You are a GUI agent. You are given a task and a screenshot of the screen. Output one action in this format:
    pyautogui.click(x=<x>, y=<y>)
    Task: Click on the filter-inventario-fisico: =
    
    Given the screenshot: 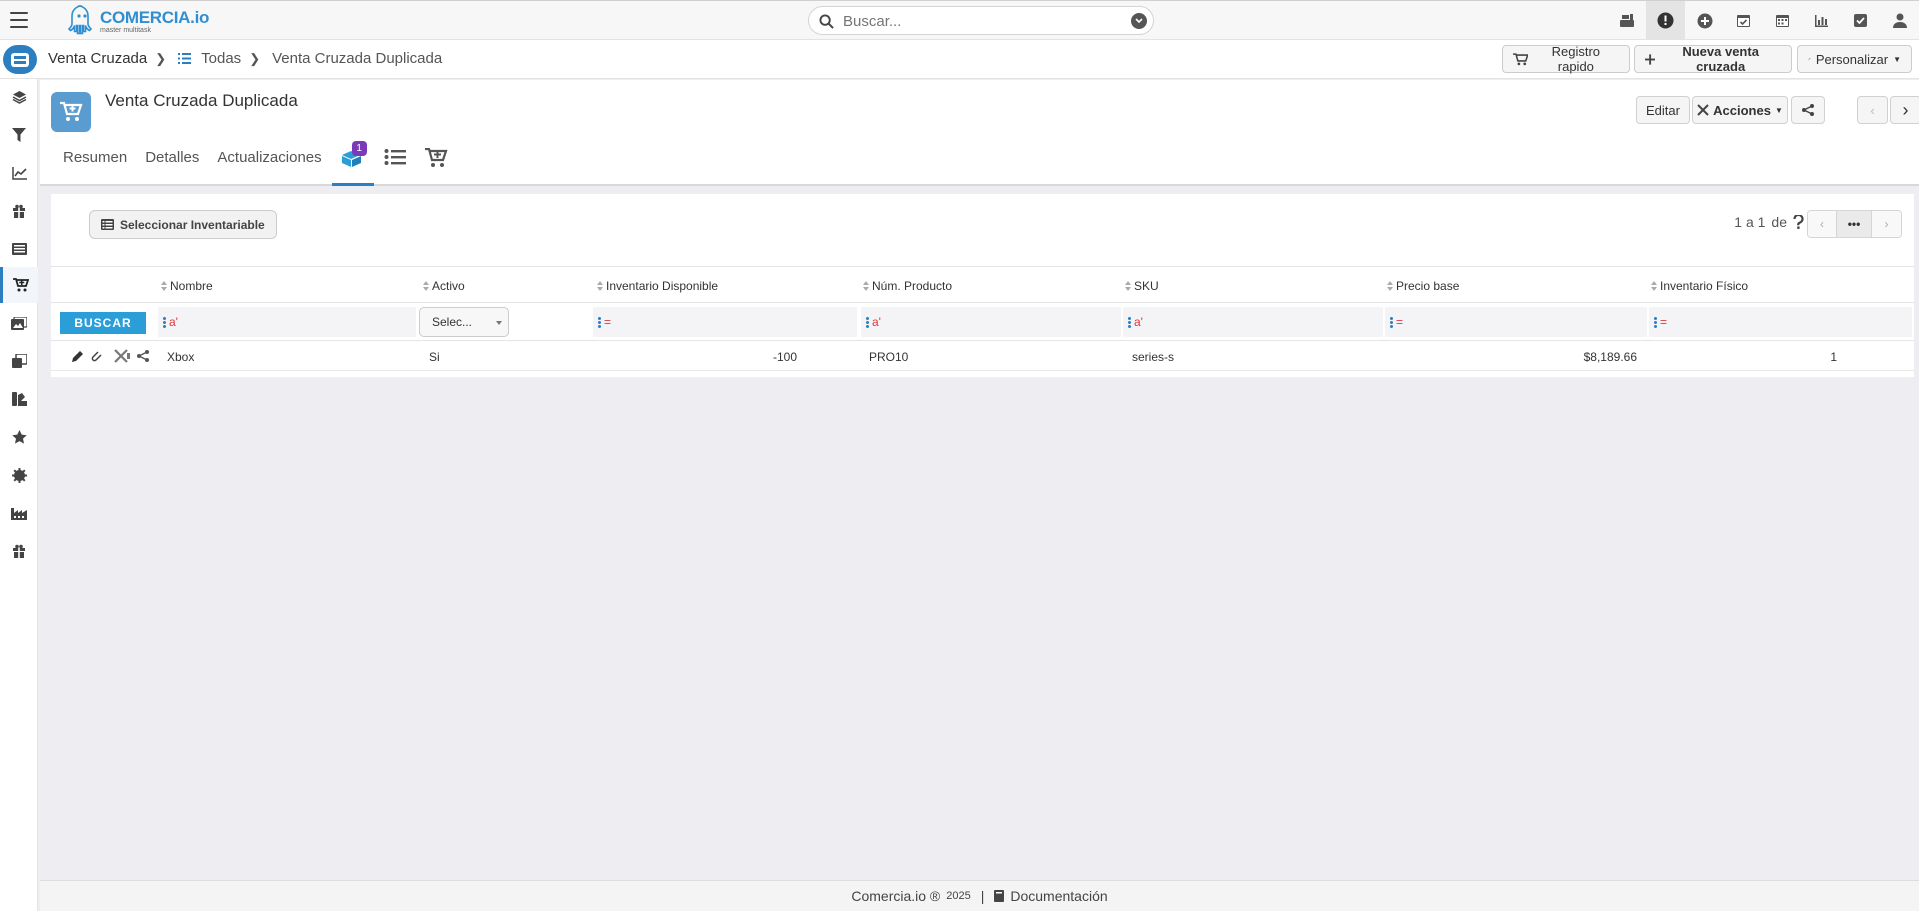 What is the action you would take?
    pyautogui.click(x=1780, y=322)
    